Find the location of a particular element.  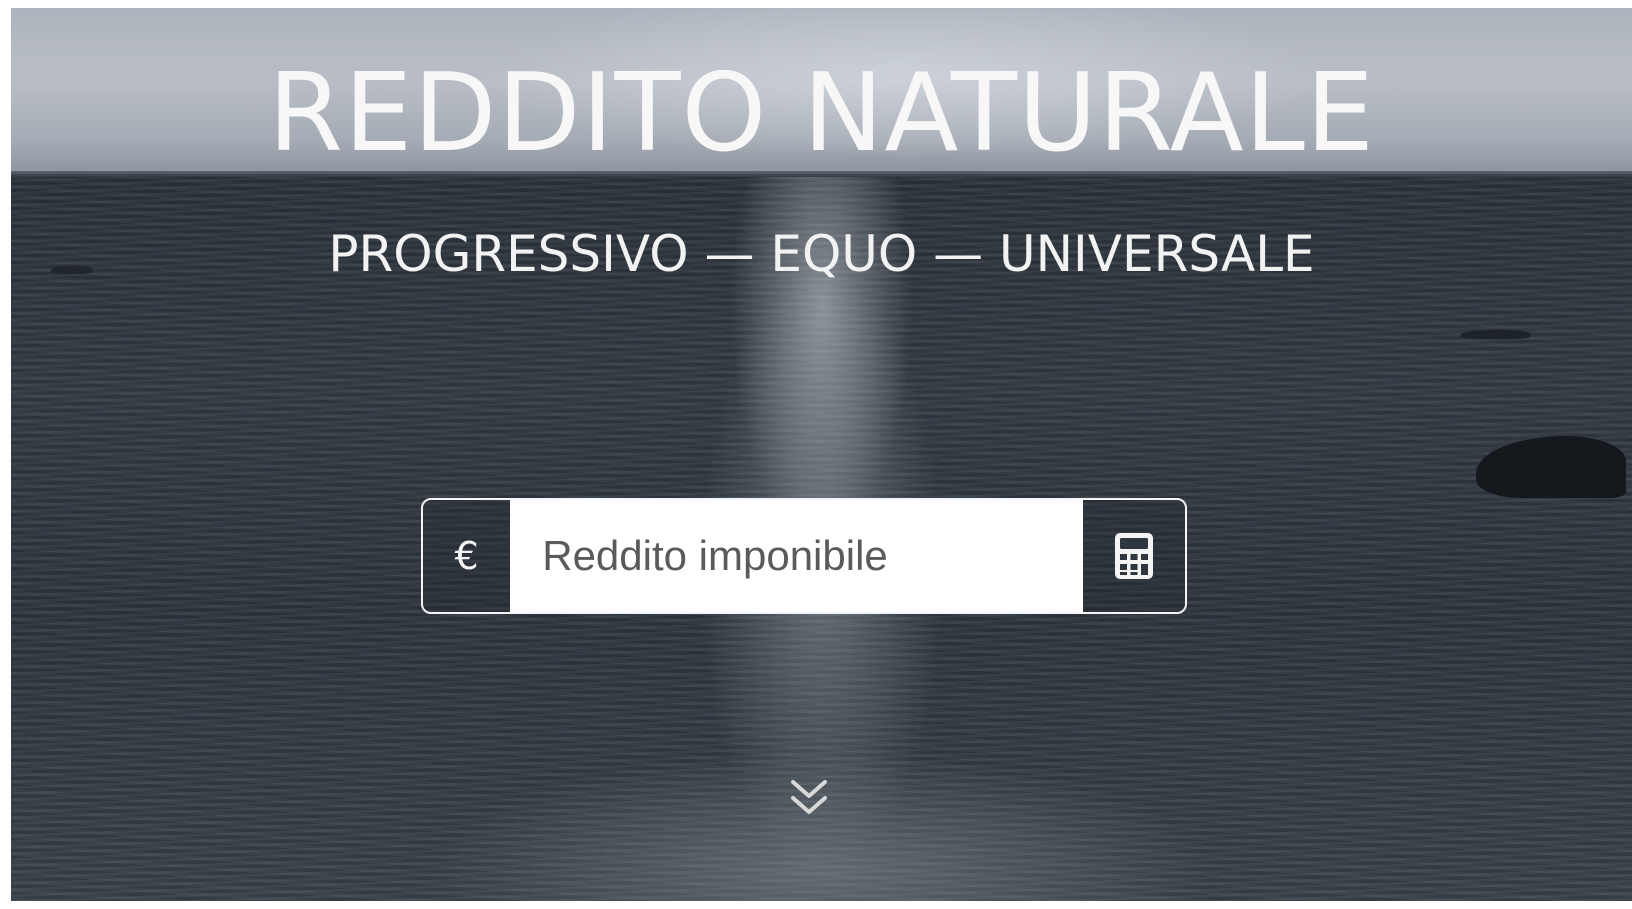

income-input-group: € is located at coordinates (804, 556).